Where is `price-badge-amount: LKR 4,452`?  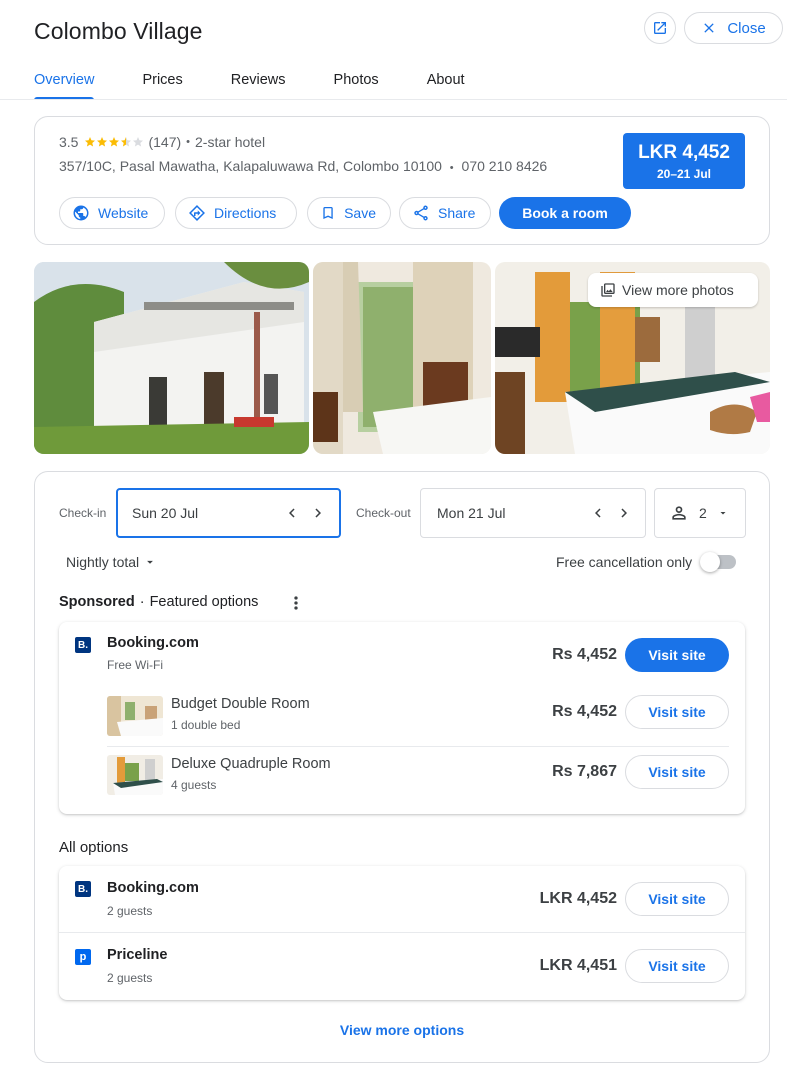
price-badge-amount: LKR 4,452 is located at coordinates (684, 152).